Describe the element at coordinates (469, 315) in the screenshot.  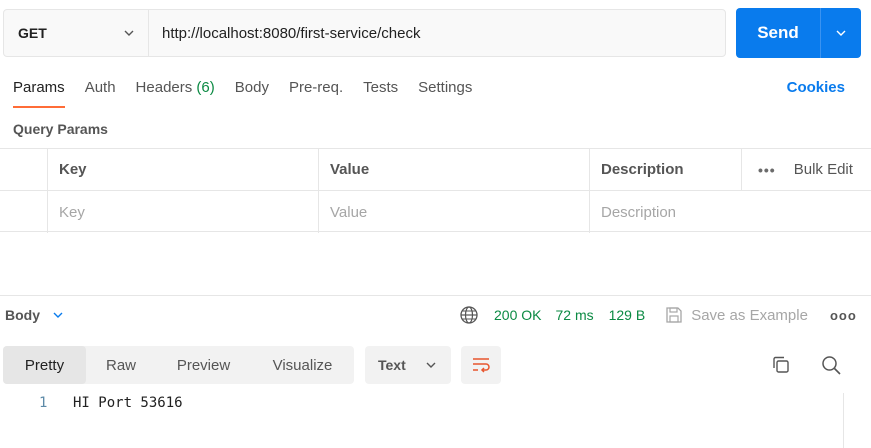
I see `globe-icon` at that location.